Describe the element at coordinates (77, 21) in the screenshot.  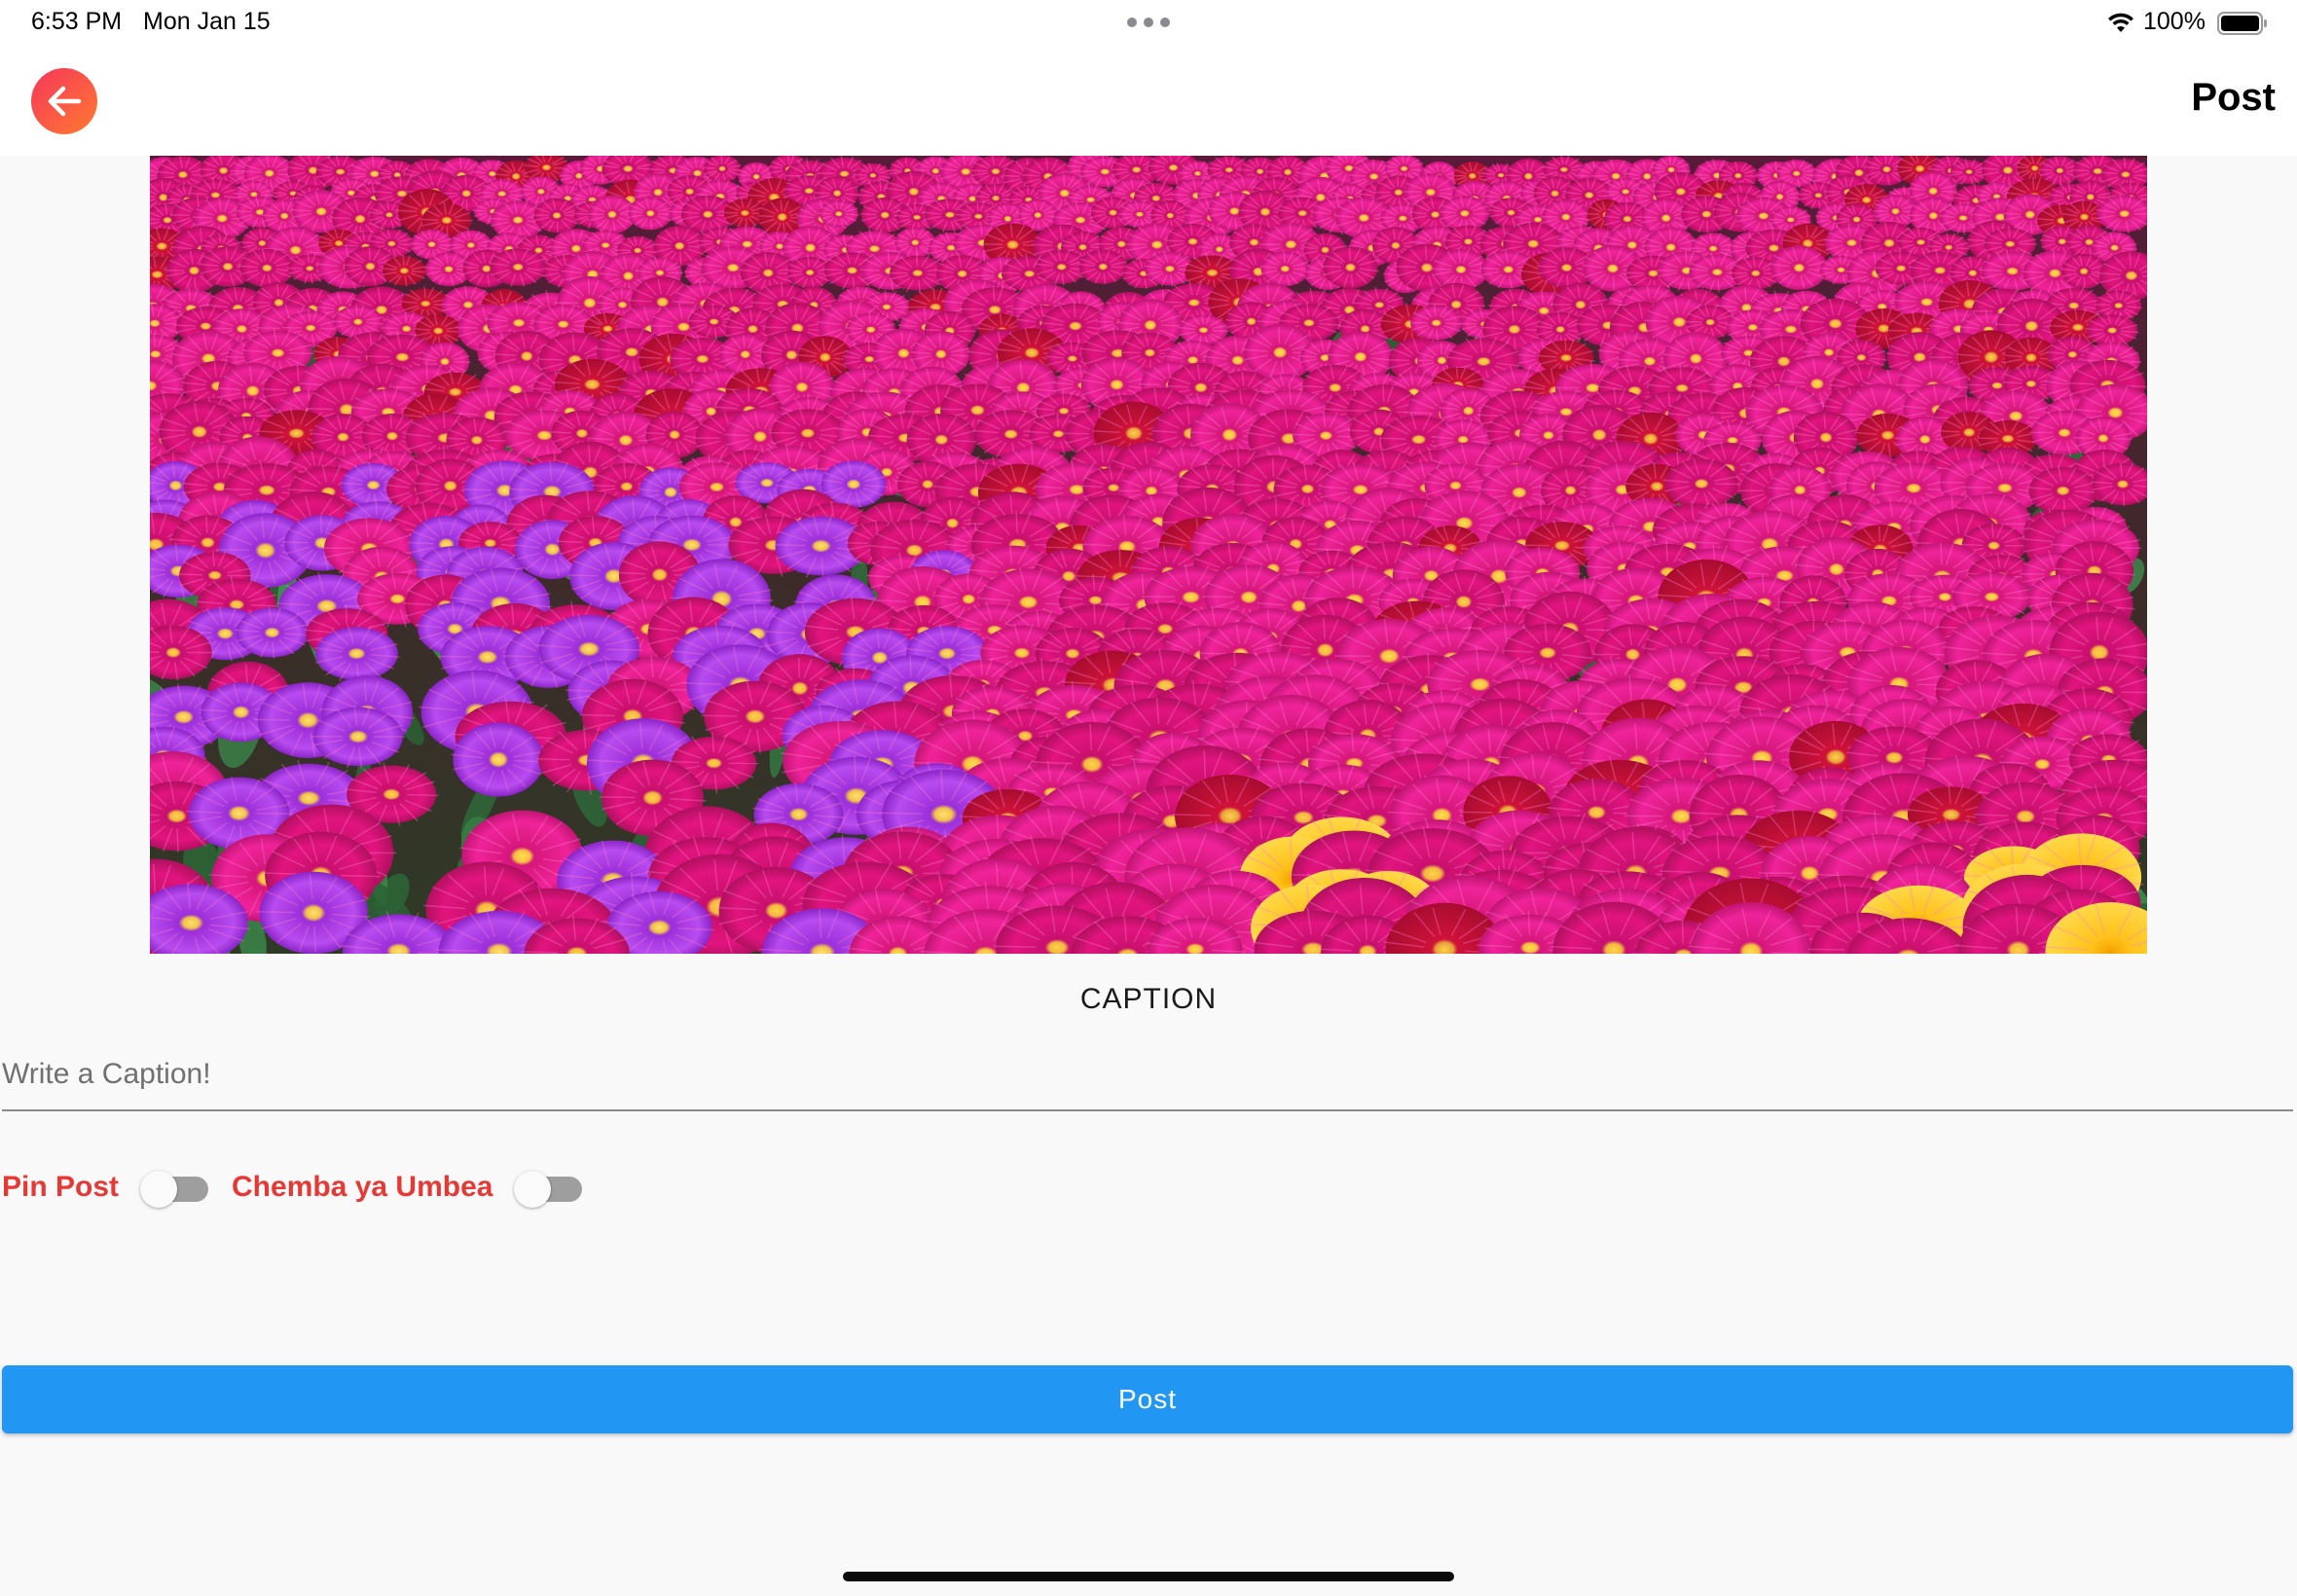
I see `status-time: 6:53 PM` at that location.